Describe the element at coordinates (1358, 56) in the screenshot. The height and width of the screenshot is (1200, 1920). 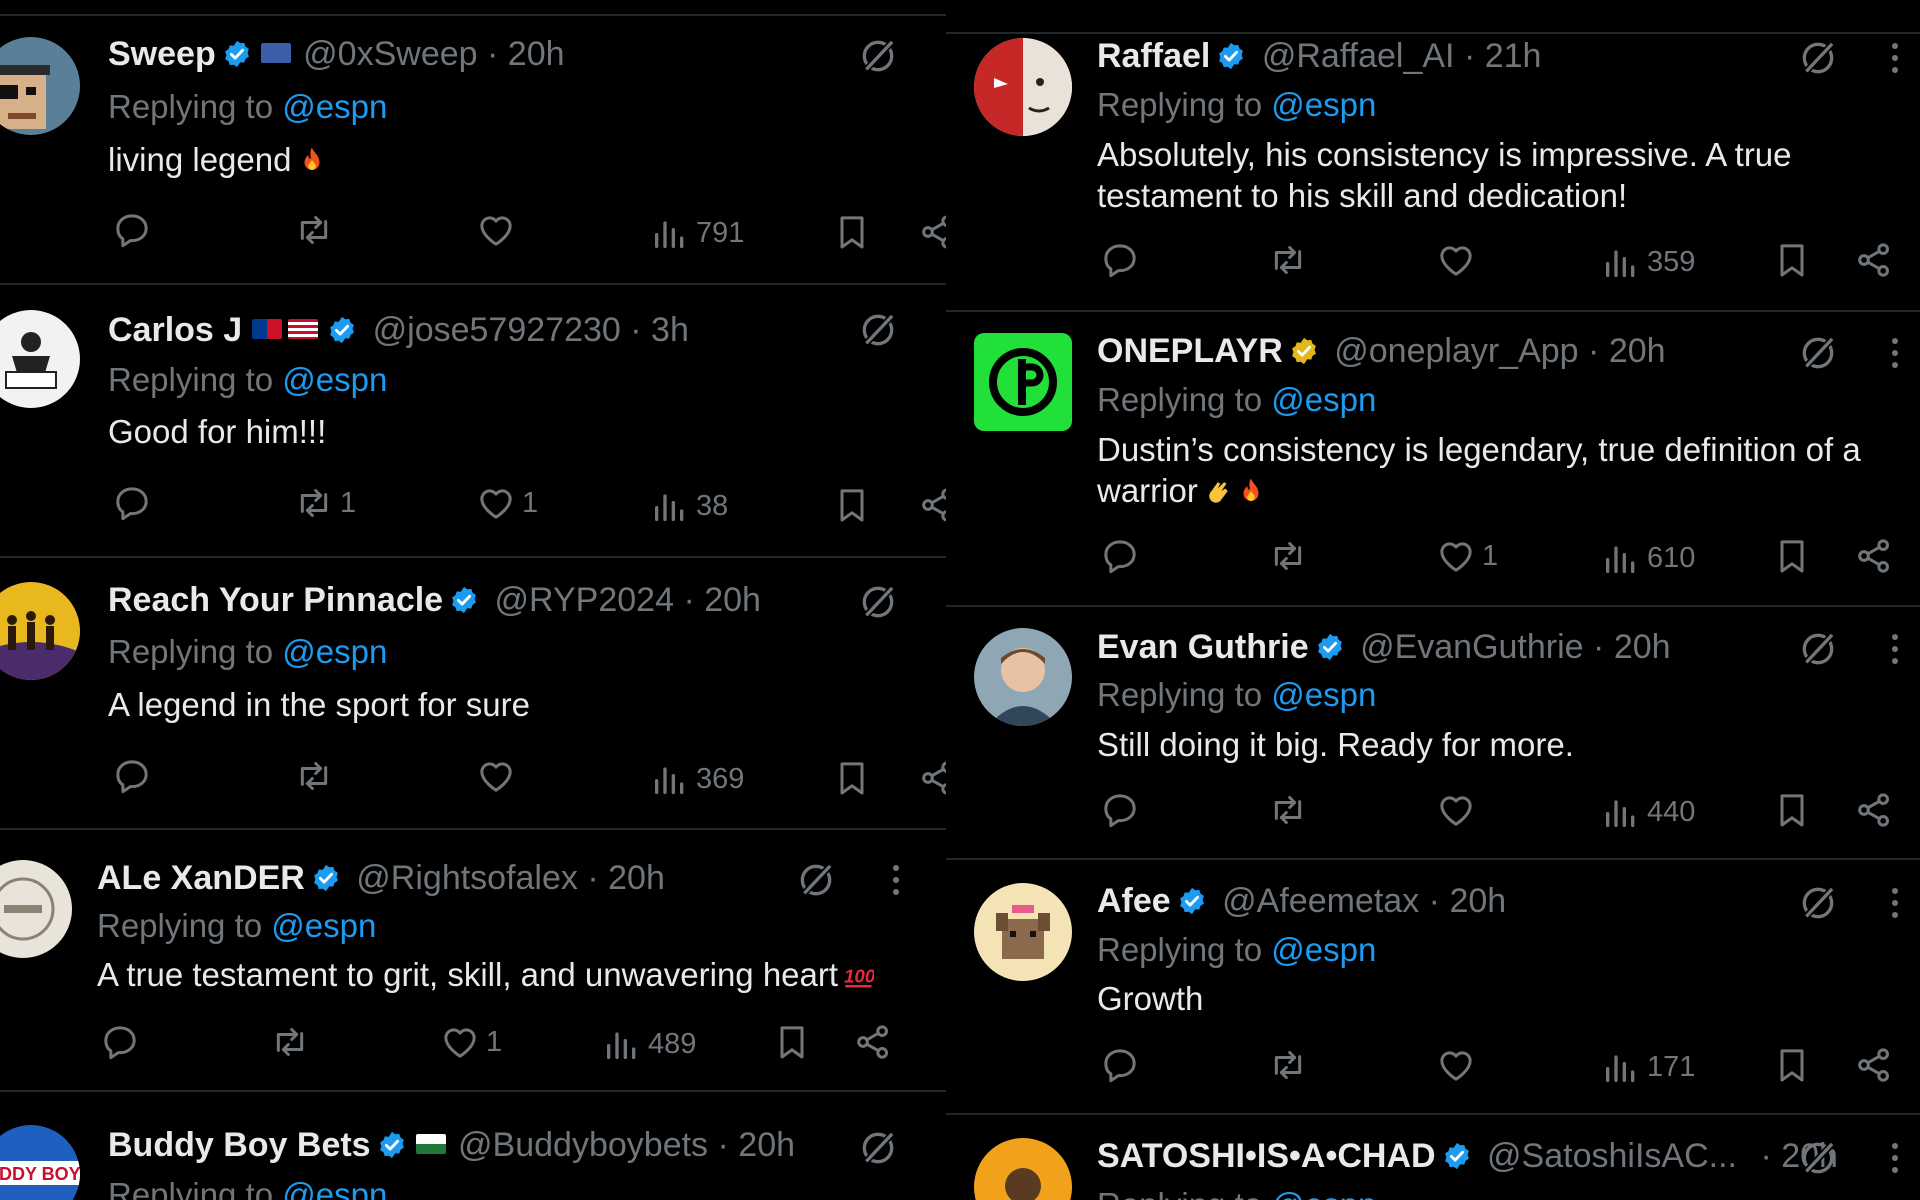
I see `author-handle: @Raffael_AI` at that location.